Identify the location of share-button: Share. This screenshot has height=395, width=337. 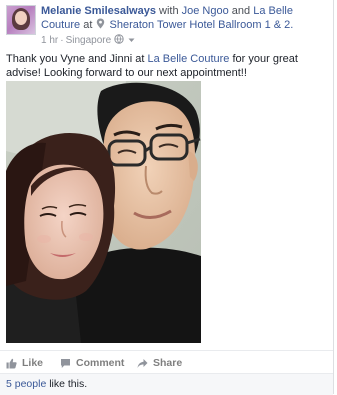
(159, 363).